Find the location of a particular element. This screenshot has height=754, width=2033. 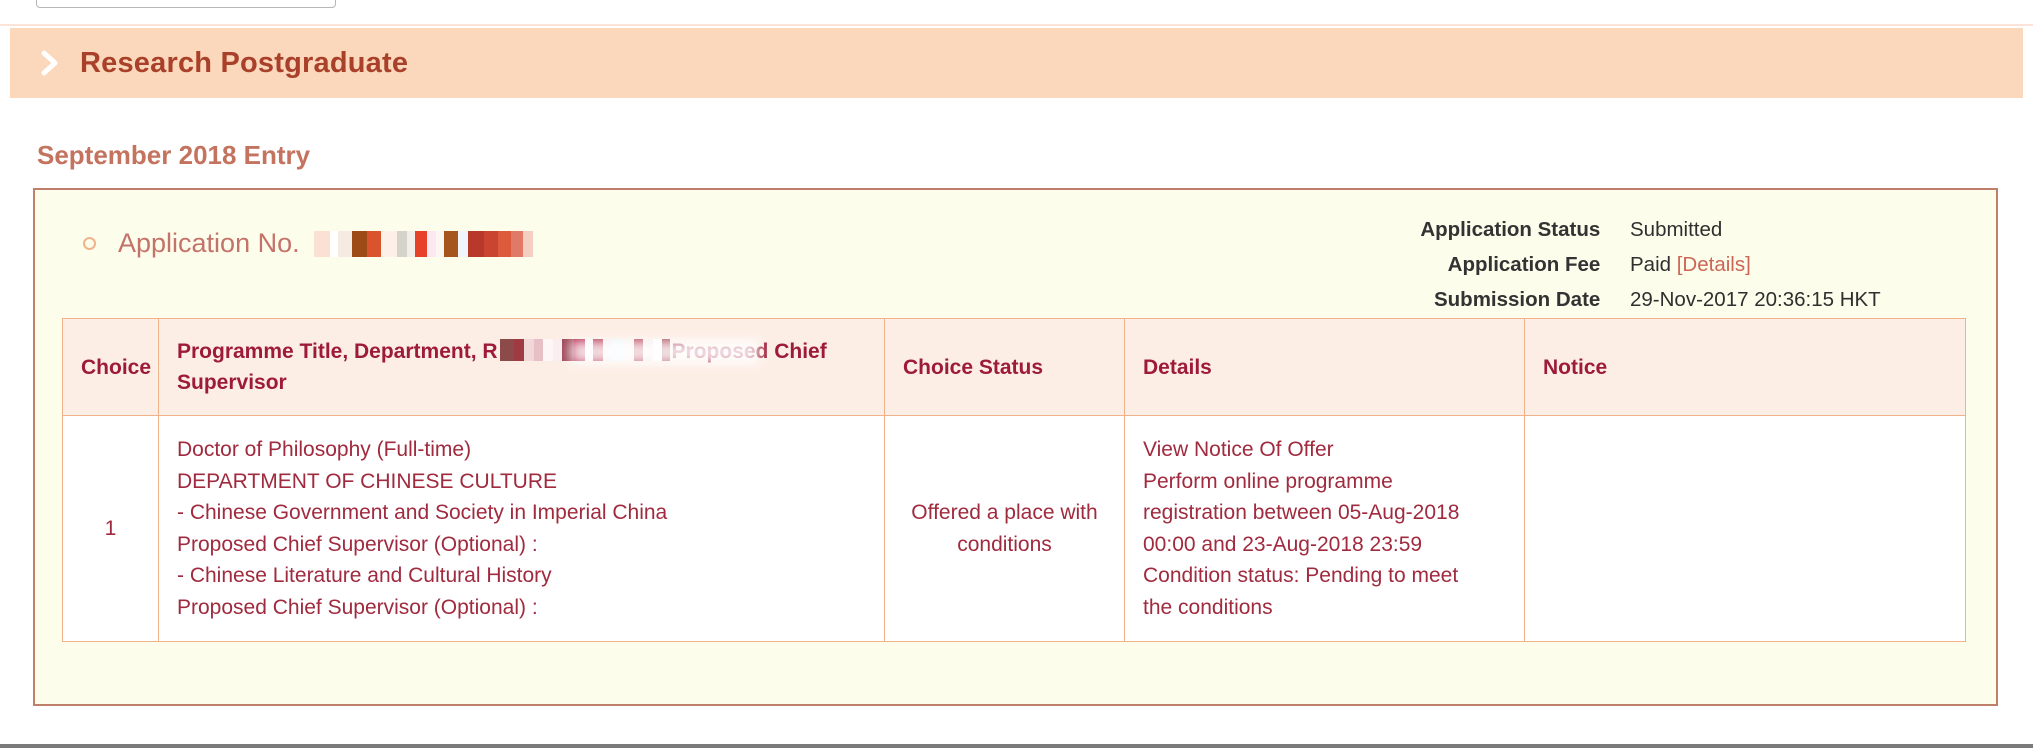

chevron-right-icon is located at coordinates (51, 63).